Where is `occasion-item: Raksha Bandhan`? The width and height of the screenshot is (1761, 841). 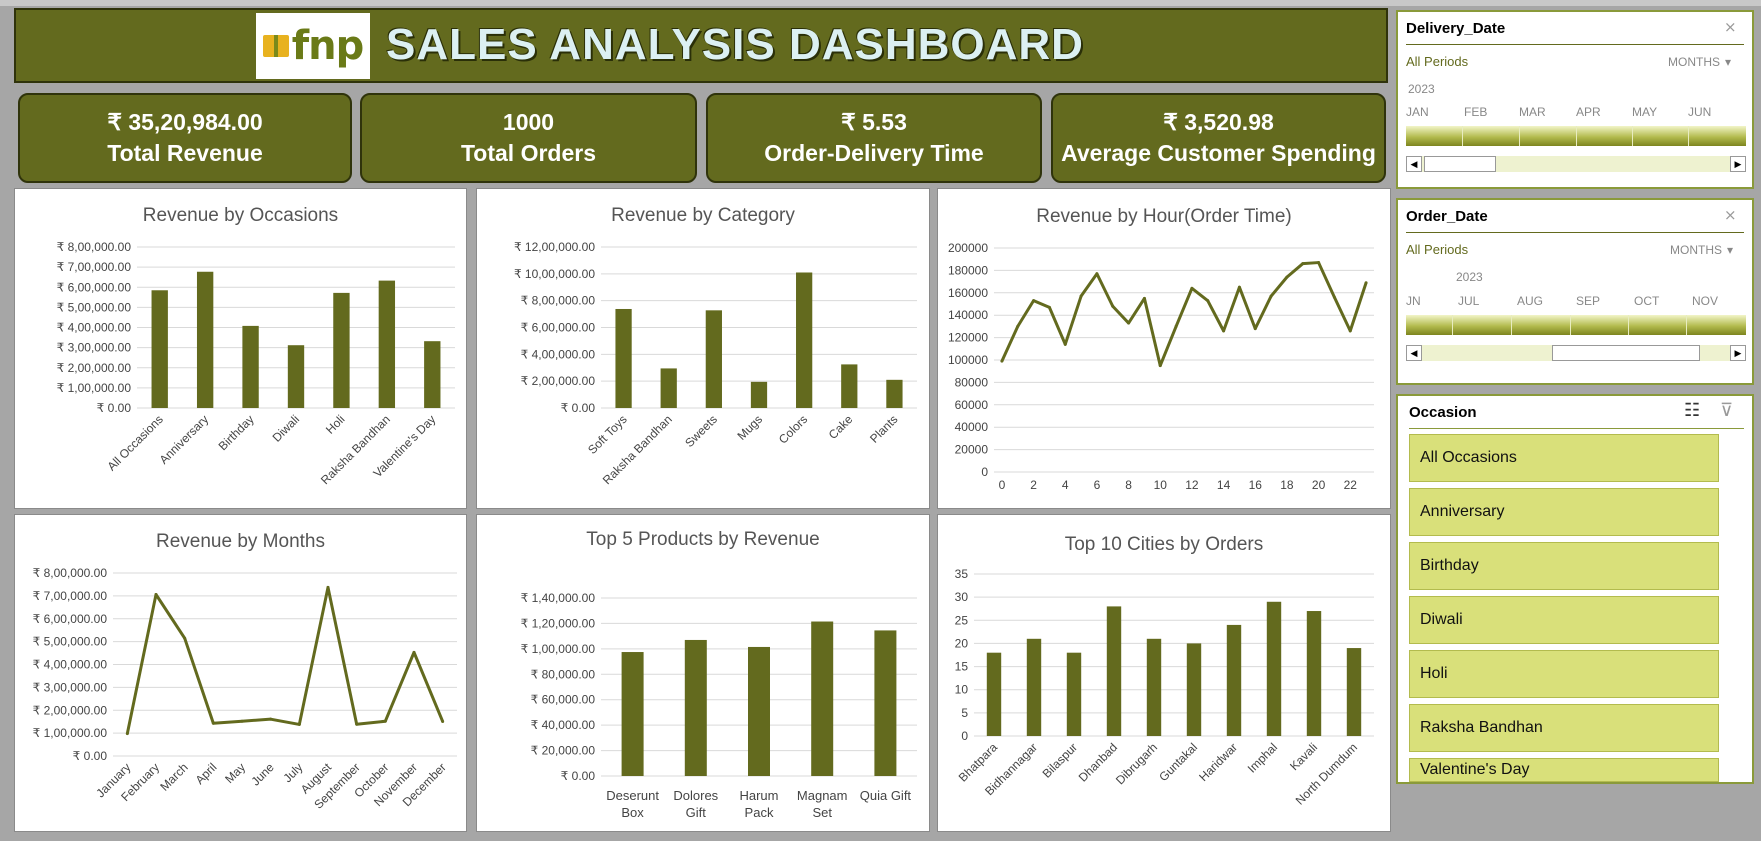
occasion-item: Raksha Bandhan is located at coordinates (1564, 728).